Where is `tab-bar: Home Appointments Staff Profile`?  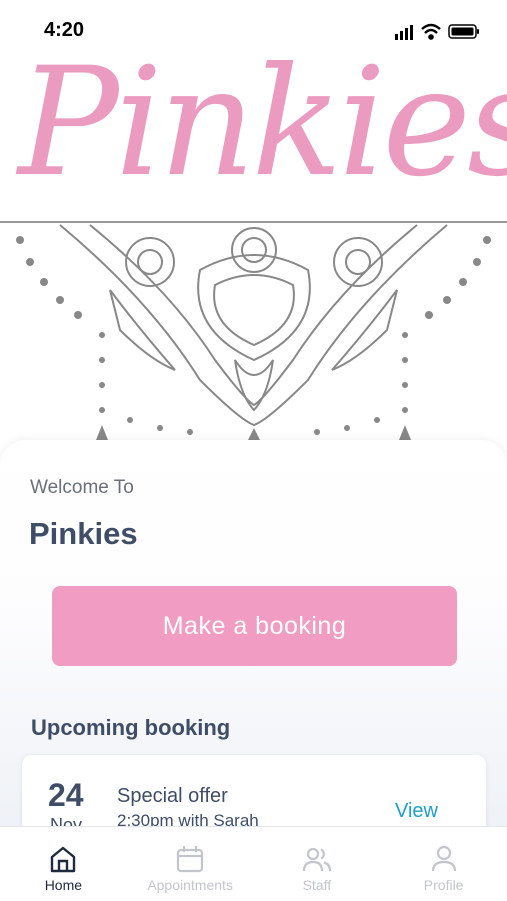 tab-bar: Home Appointments Staff Profile is located at coordinates (253, 863).